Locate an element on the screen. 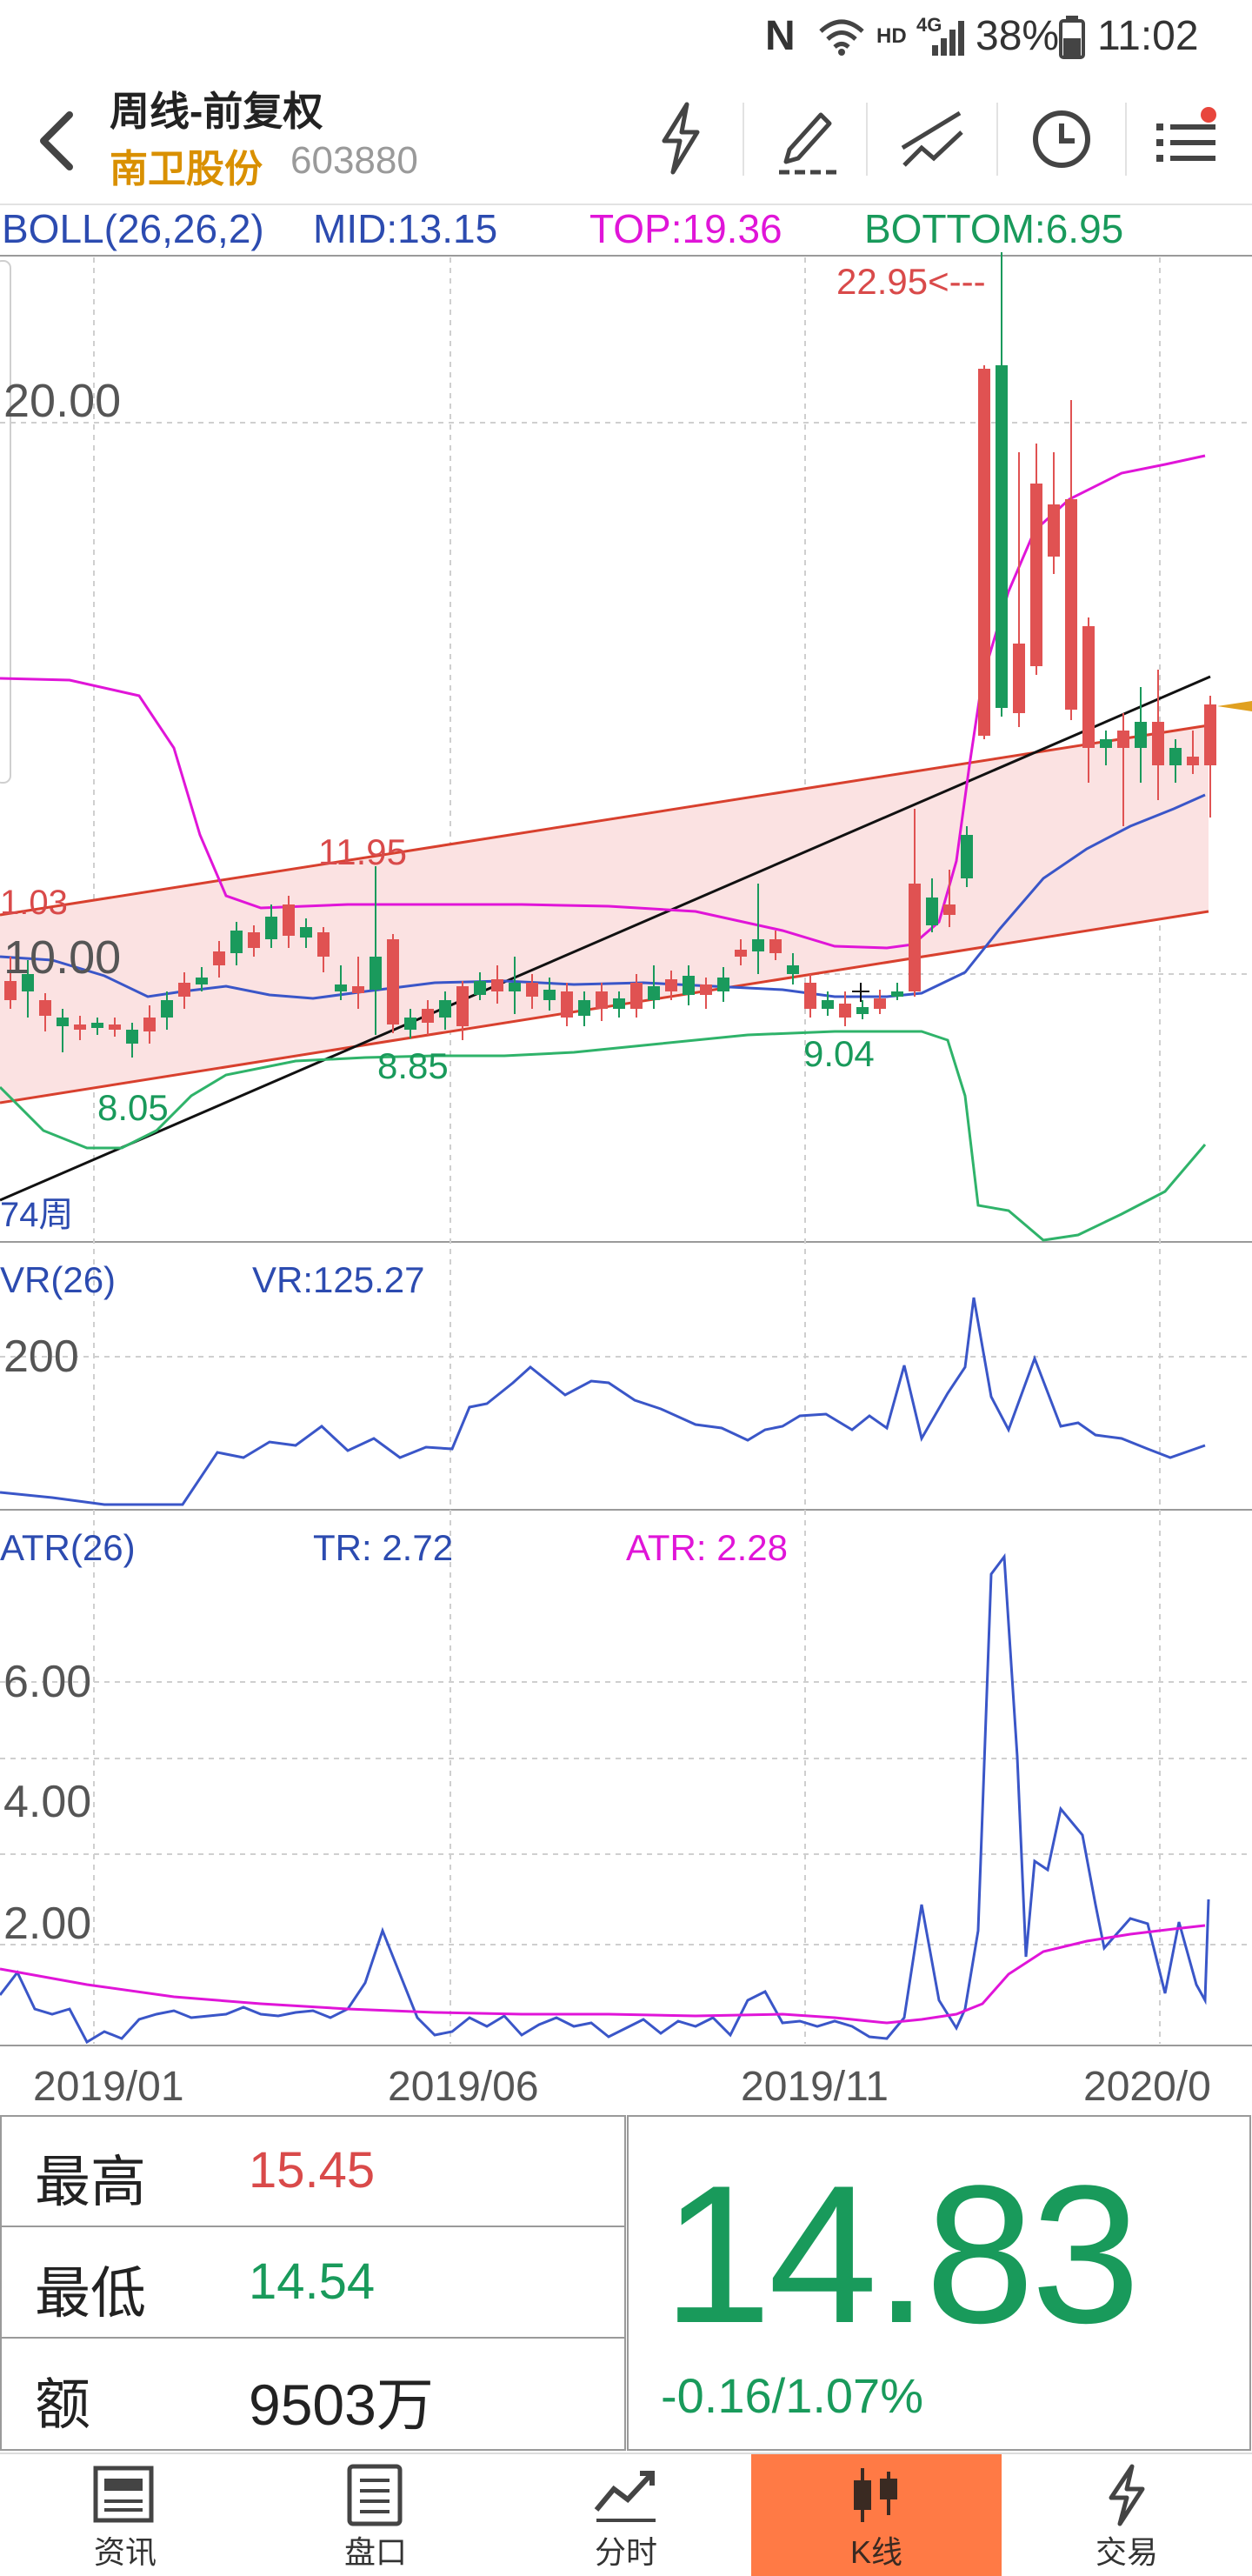 The height and width of the screenshot is (2576, 1252). nav-news: 资讯 is located at coordinates (125, 2515).